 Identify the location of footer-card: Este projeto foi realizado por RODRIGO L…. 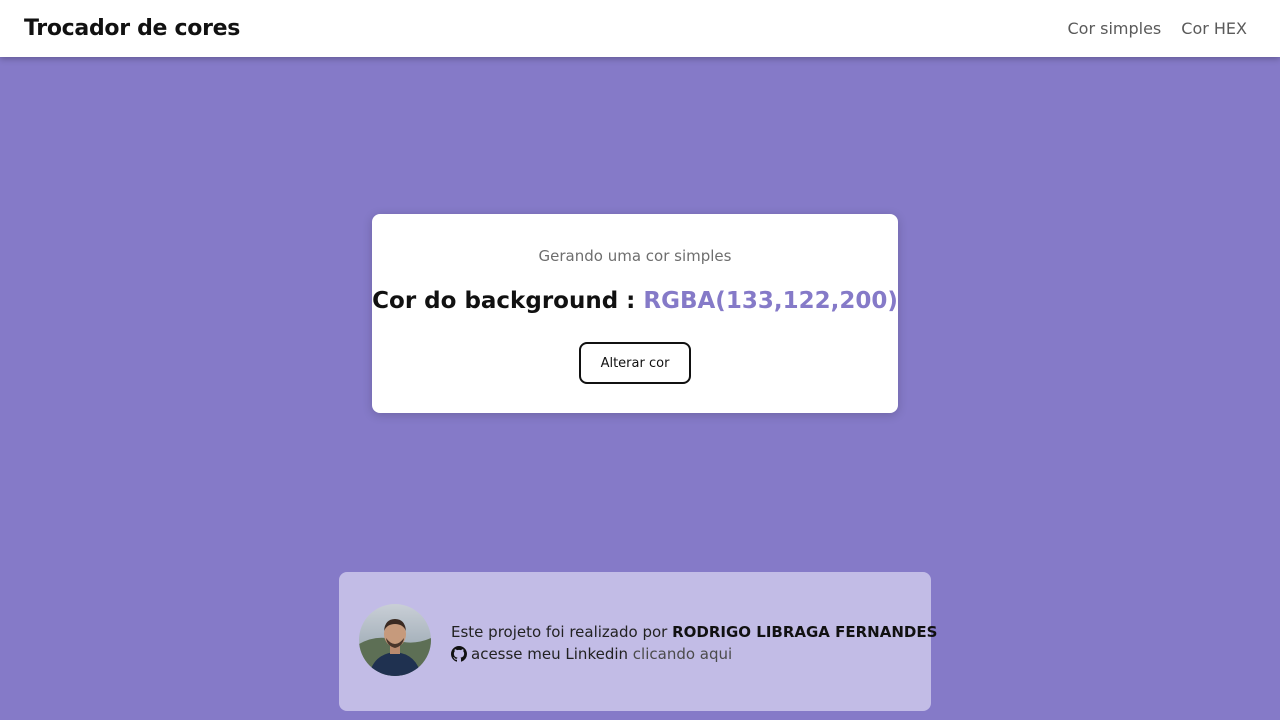
(638, 641).